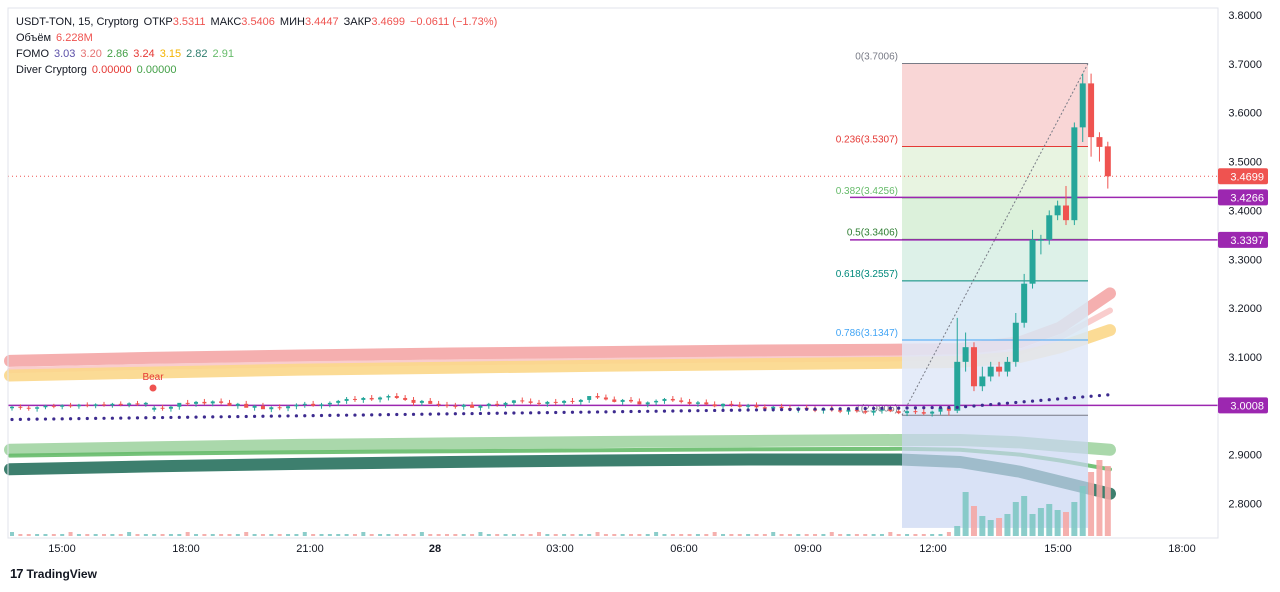 The height and width of the screenshot is (592, 1280). Describe the element at coordinates (1245, 65) in the screenshot. I see `y-tick-label: 3.7000` at that location.